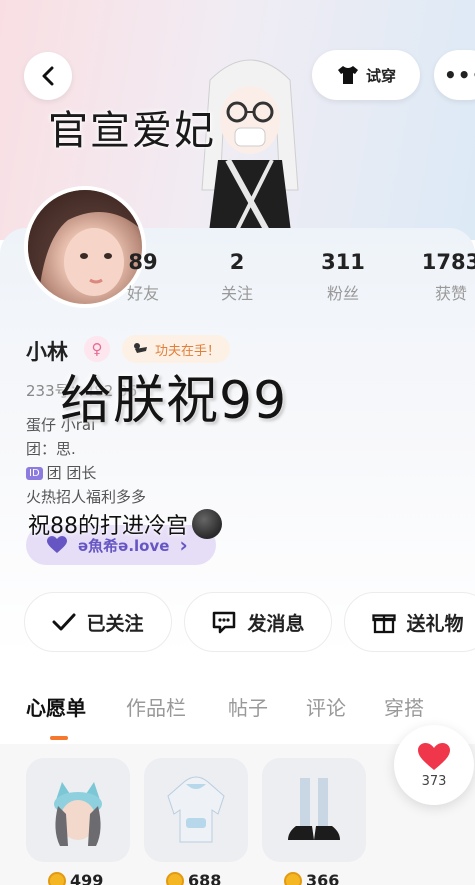 The width and height of the screenshot is (475, 885). Describe the element at coordinates (188, 351) in the screenshot. I see `title-badge-label: 功夫在手！` at that location.